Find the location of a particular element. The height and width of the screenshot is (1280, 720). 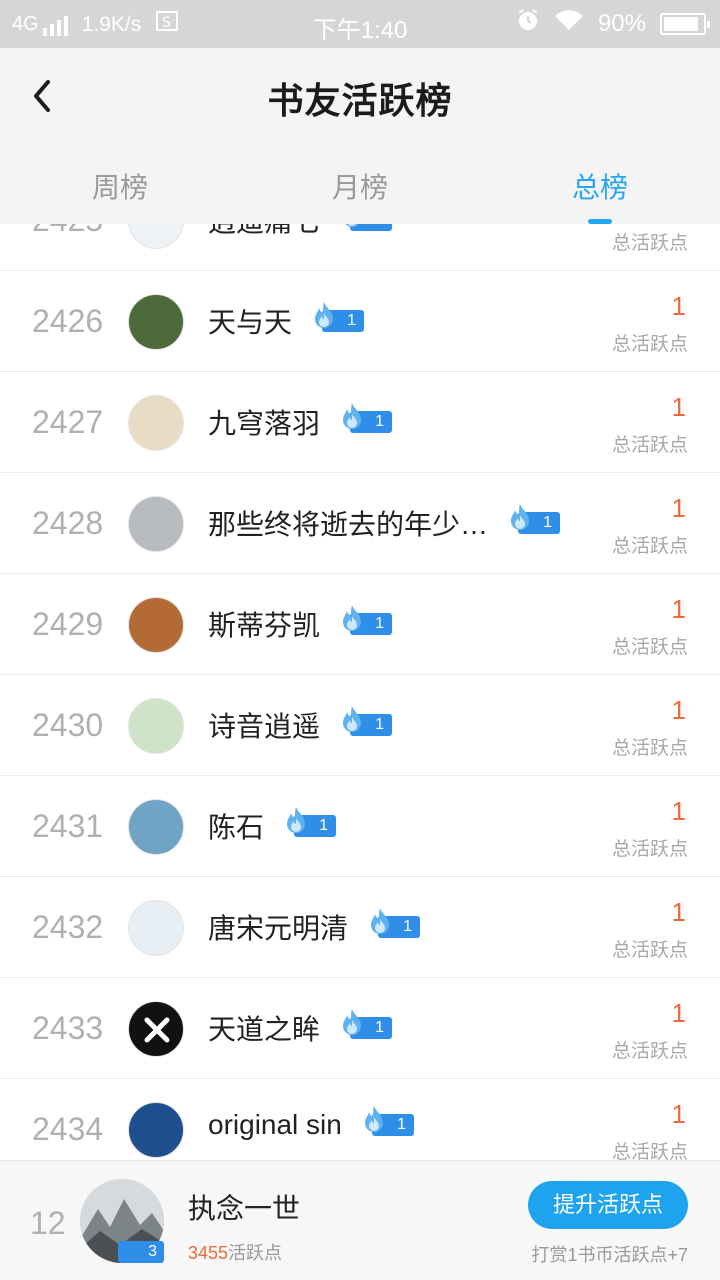

rank-number: 2428 is located at coordinates (68, 523).